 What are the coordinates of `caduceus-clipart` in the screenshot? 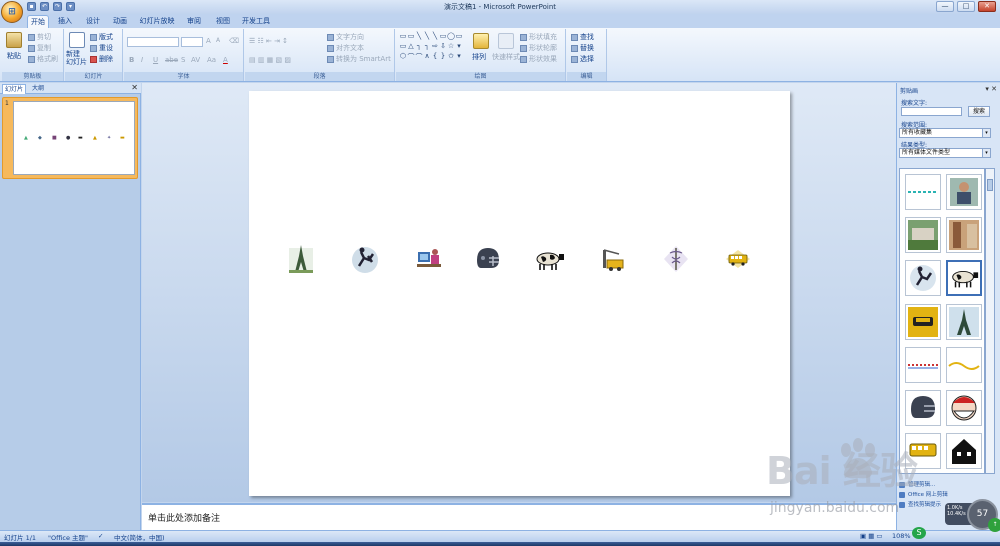 It's located at (676, 259).